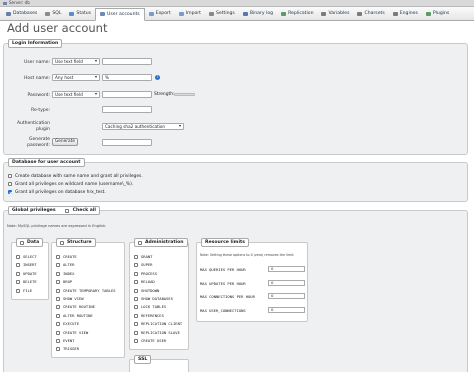 The image size is (474, 372). Describe the element at coordinates (222, 14) in the screenshot. I see `tab-settings: Settings` at that location.